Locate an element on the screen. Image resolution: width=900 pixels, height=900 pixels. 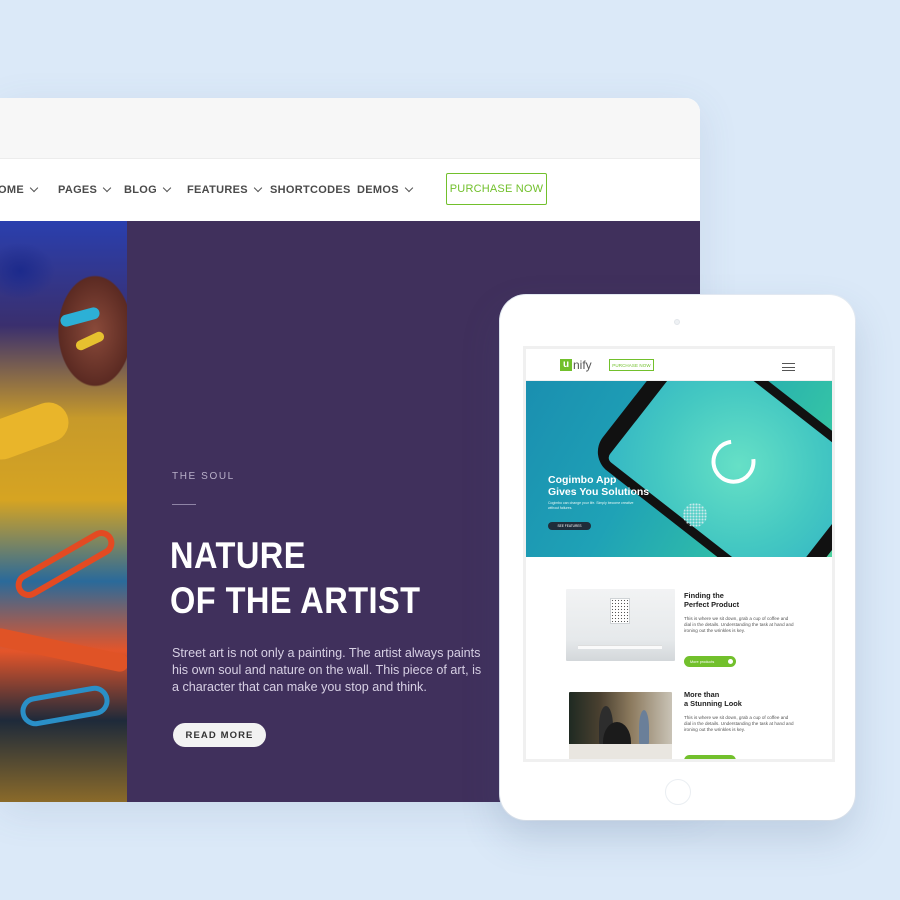
hero-title-line: OF THE ARTIST is located at coordinates (295, 600).